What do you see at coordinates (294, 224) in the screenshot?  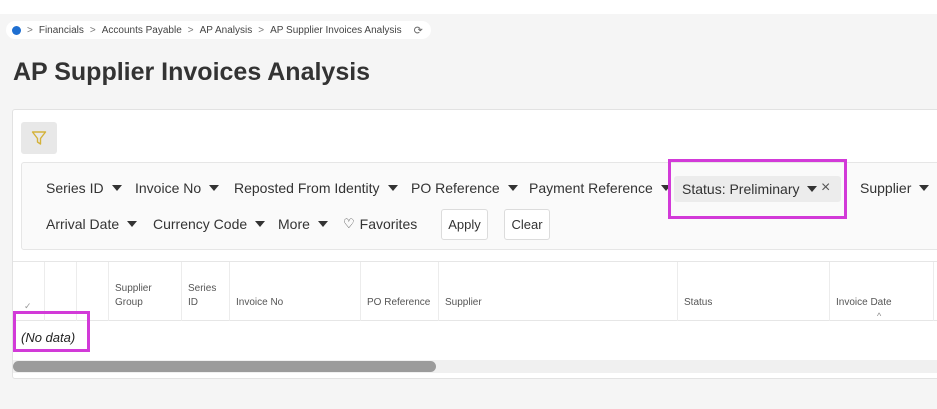 I see `filter-label: More` at bounding box center [294, 224].